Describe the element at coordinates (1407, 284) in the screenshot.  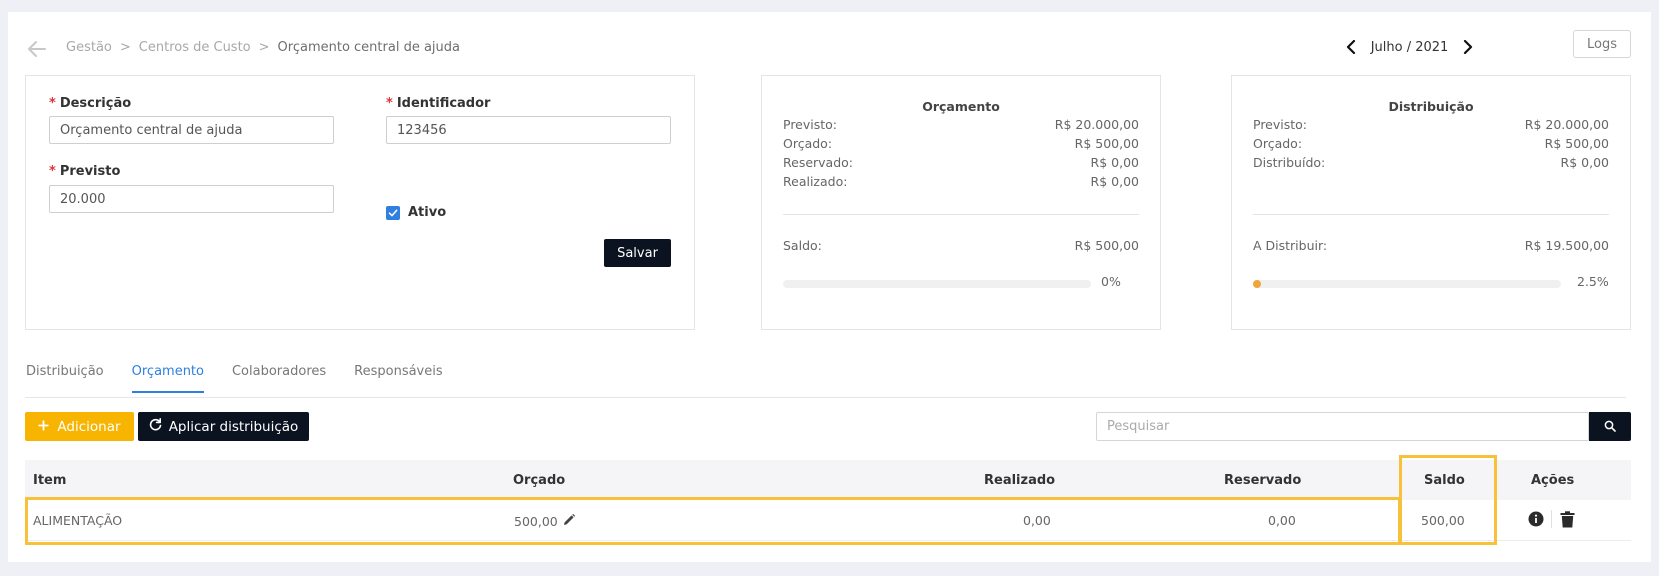
I see `distribuicao-progress-bar` at that location.